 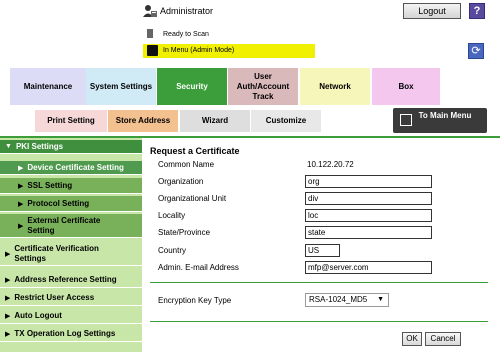 I want to click on mode-status-text: In Menu (Admin Mode), so click(x=199, y=50).